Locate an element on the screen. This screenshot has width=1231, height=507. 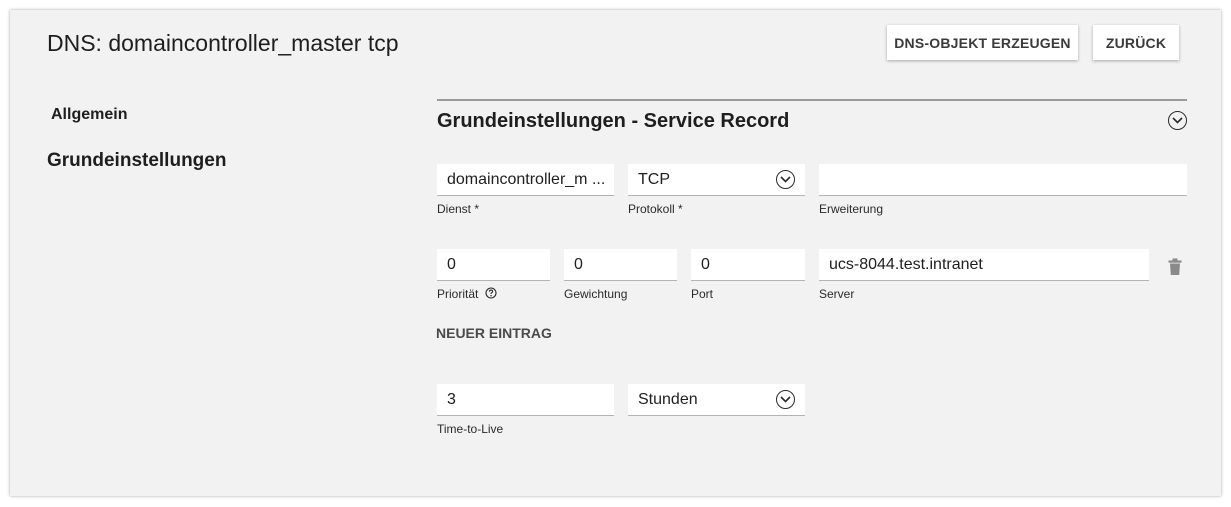
protokoll-select: TCP is located at coordinates (716, 180).